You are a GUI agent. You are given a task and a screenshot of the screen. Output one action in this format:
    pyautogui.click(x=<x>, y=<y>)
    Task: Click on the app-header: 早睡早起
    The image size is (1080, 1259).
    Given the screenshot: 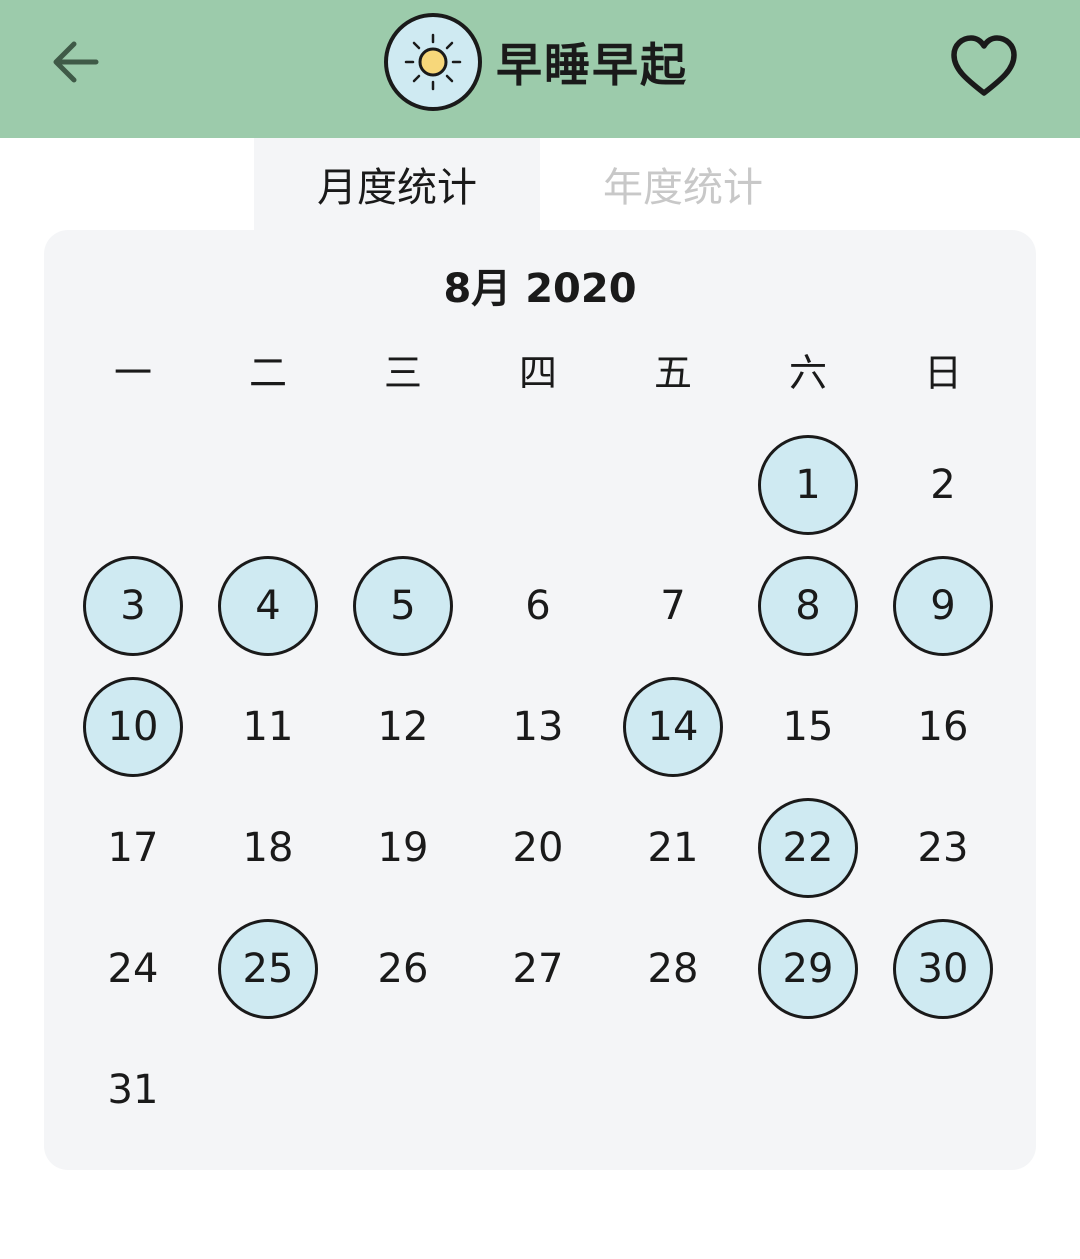 What is the action you would take?
    pyautogui.click(x=540, y=69)
    